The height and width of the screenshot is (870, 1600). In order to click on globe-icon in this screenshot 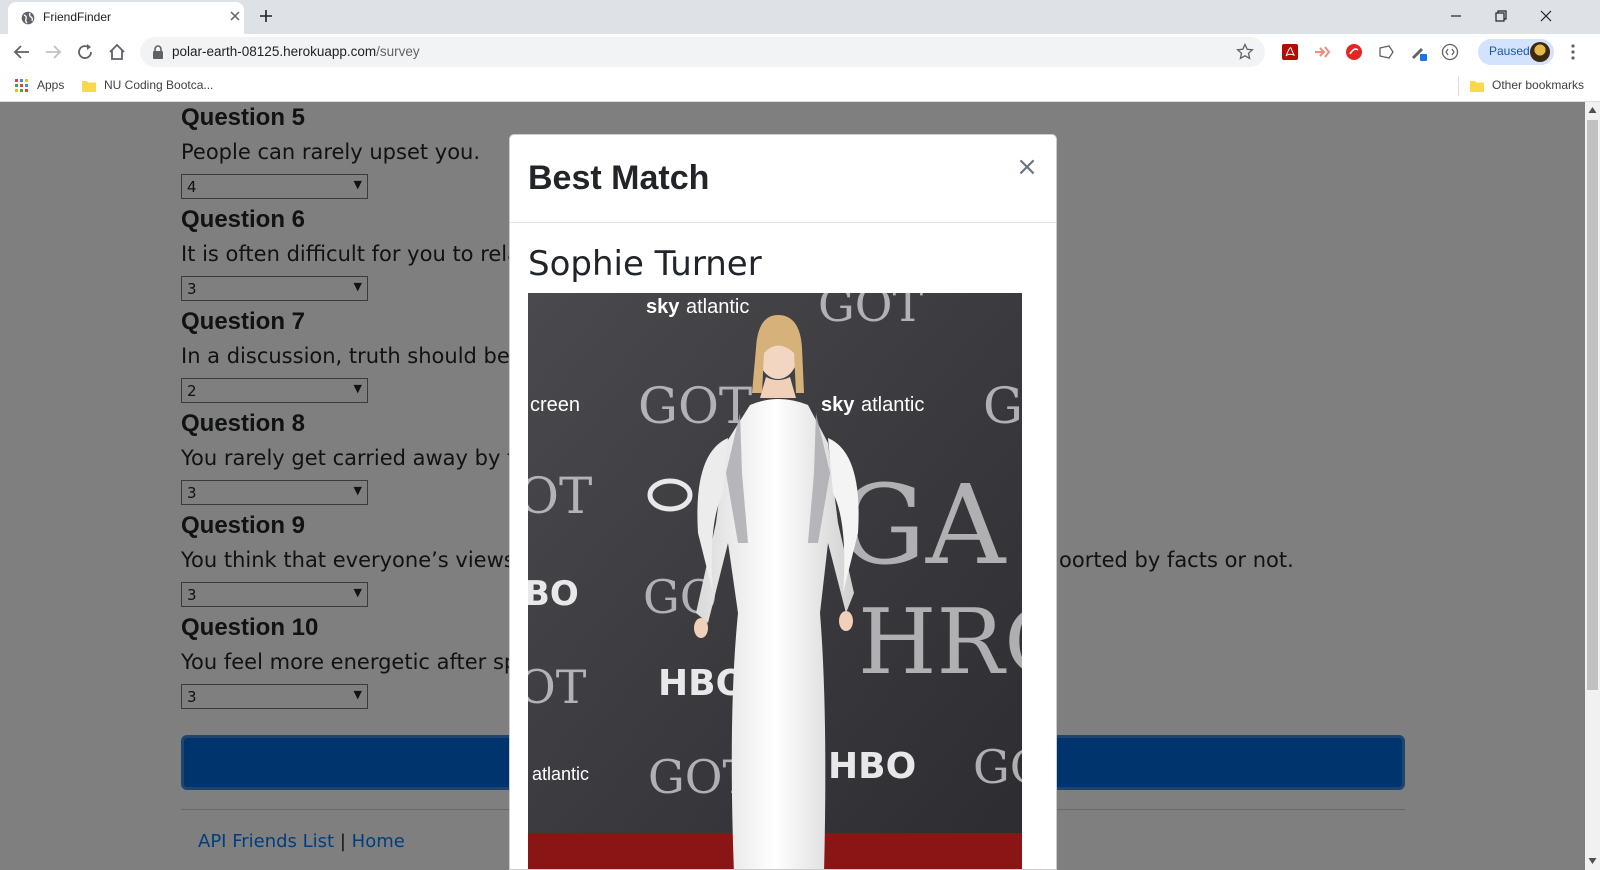, I will do `click(28, 18)`.